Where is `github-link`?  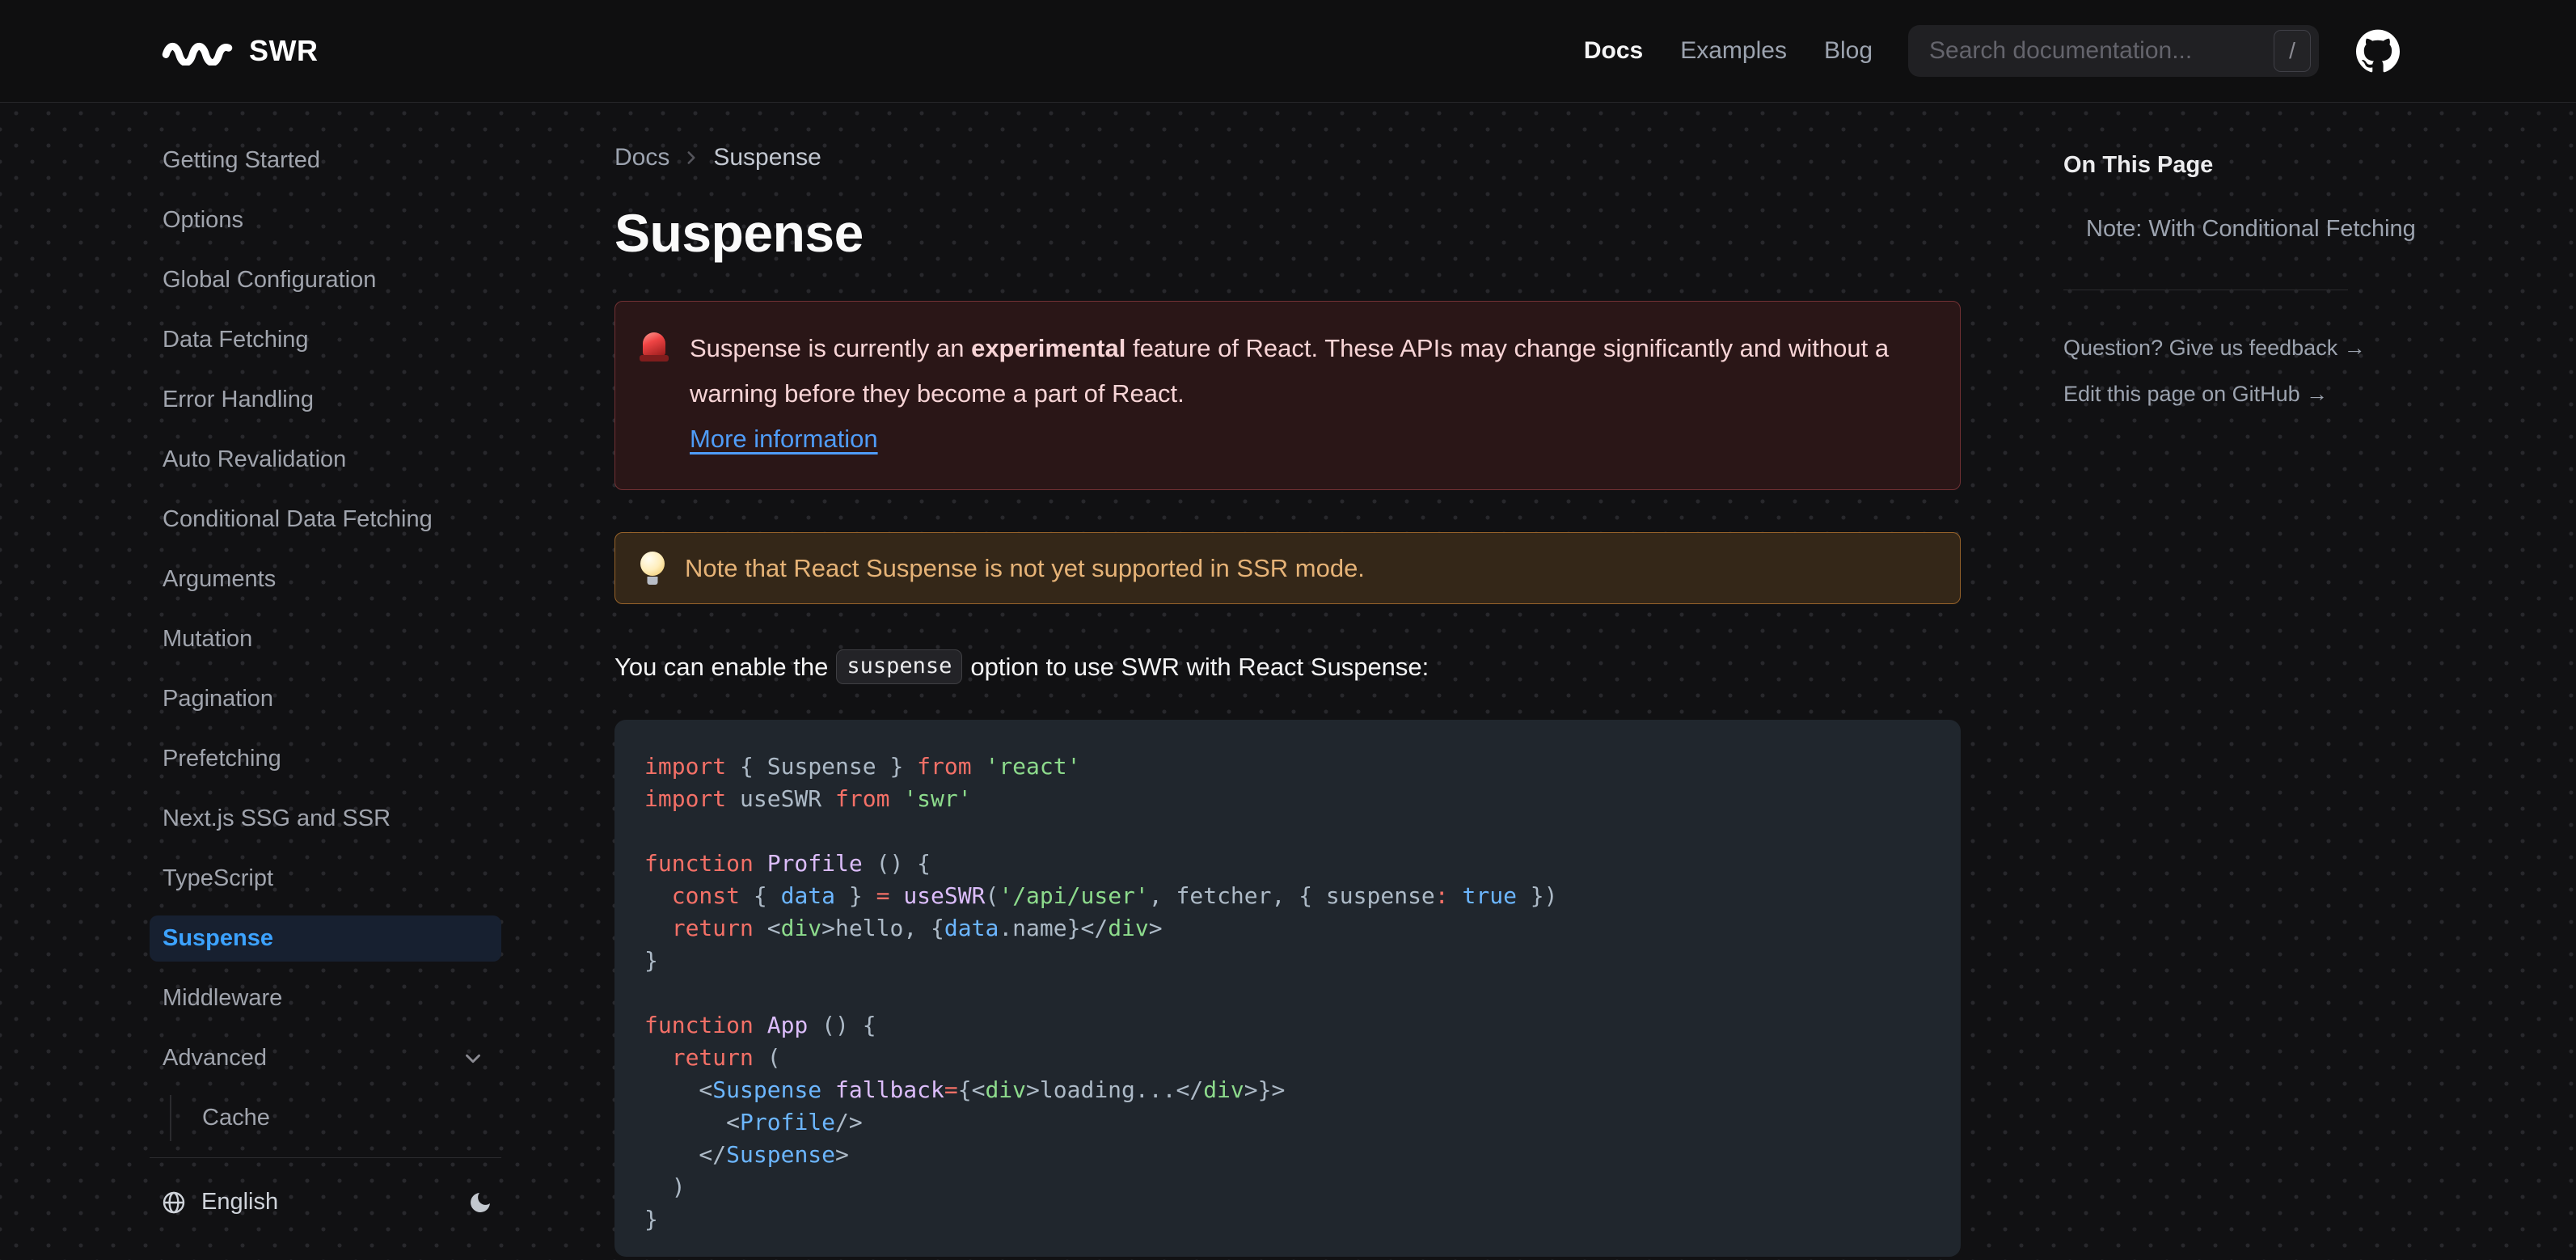
github-link is located at coordinates (2378, 51).